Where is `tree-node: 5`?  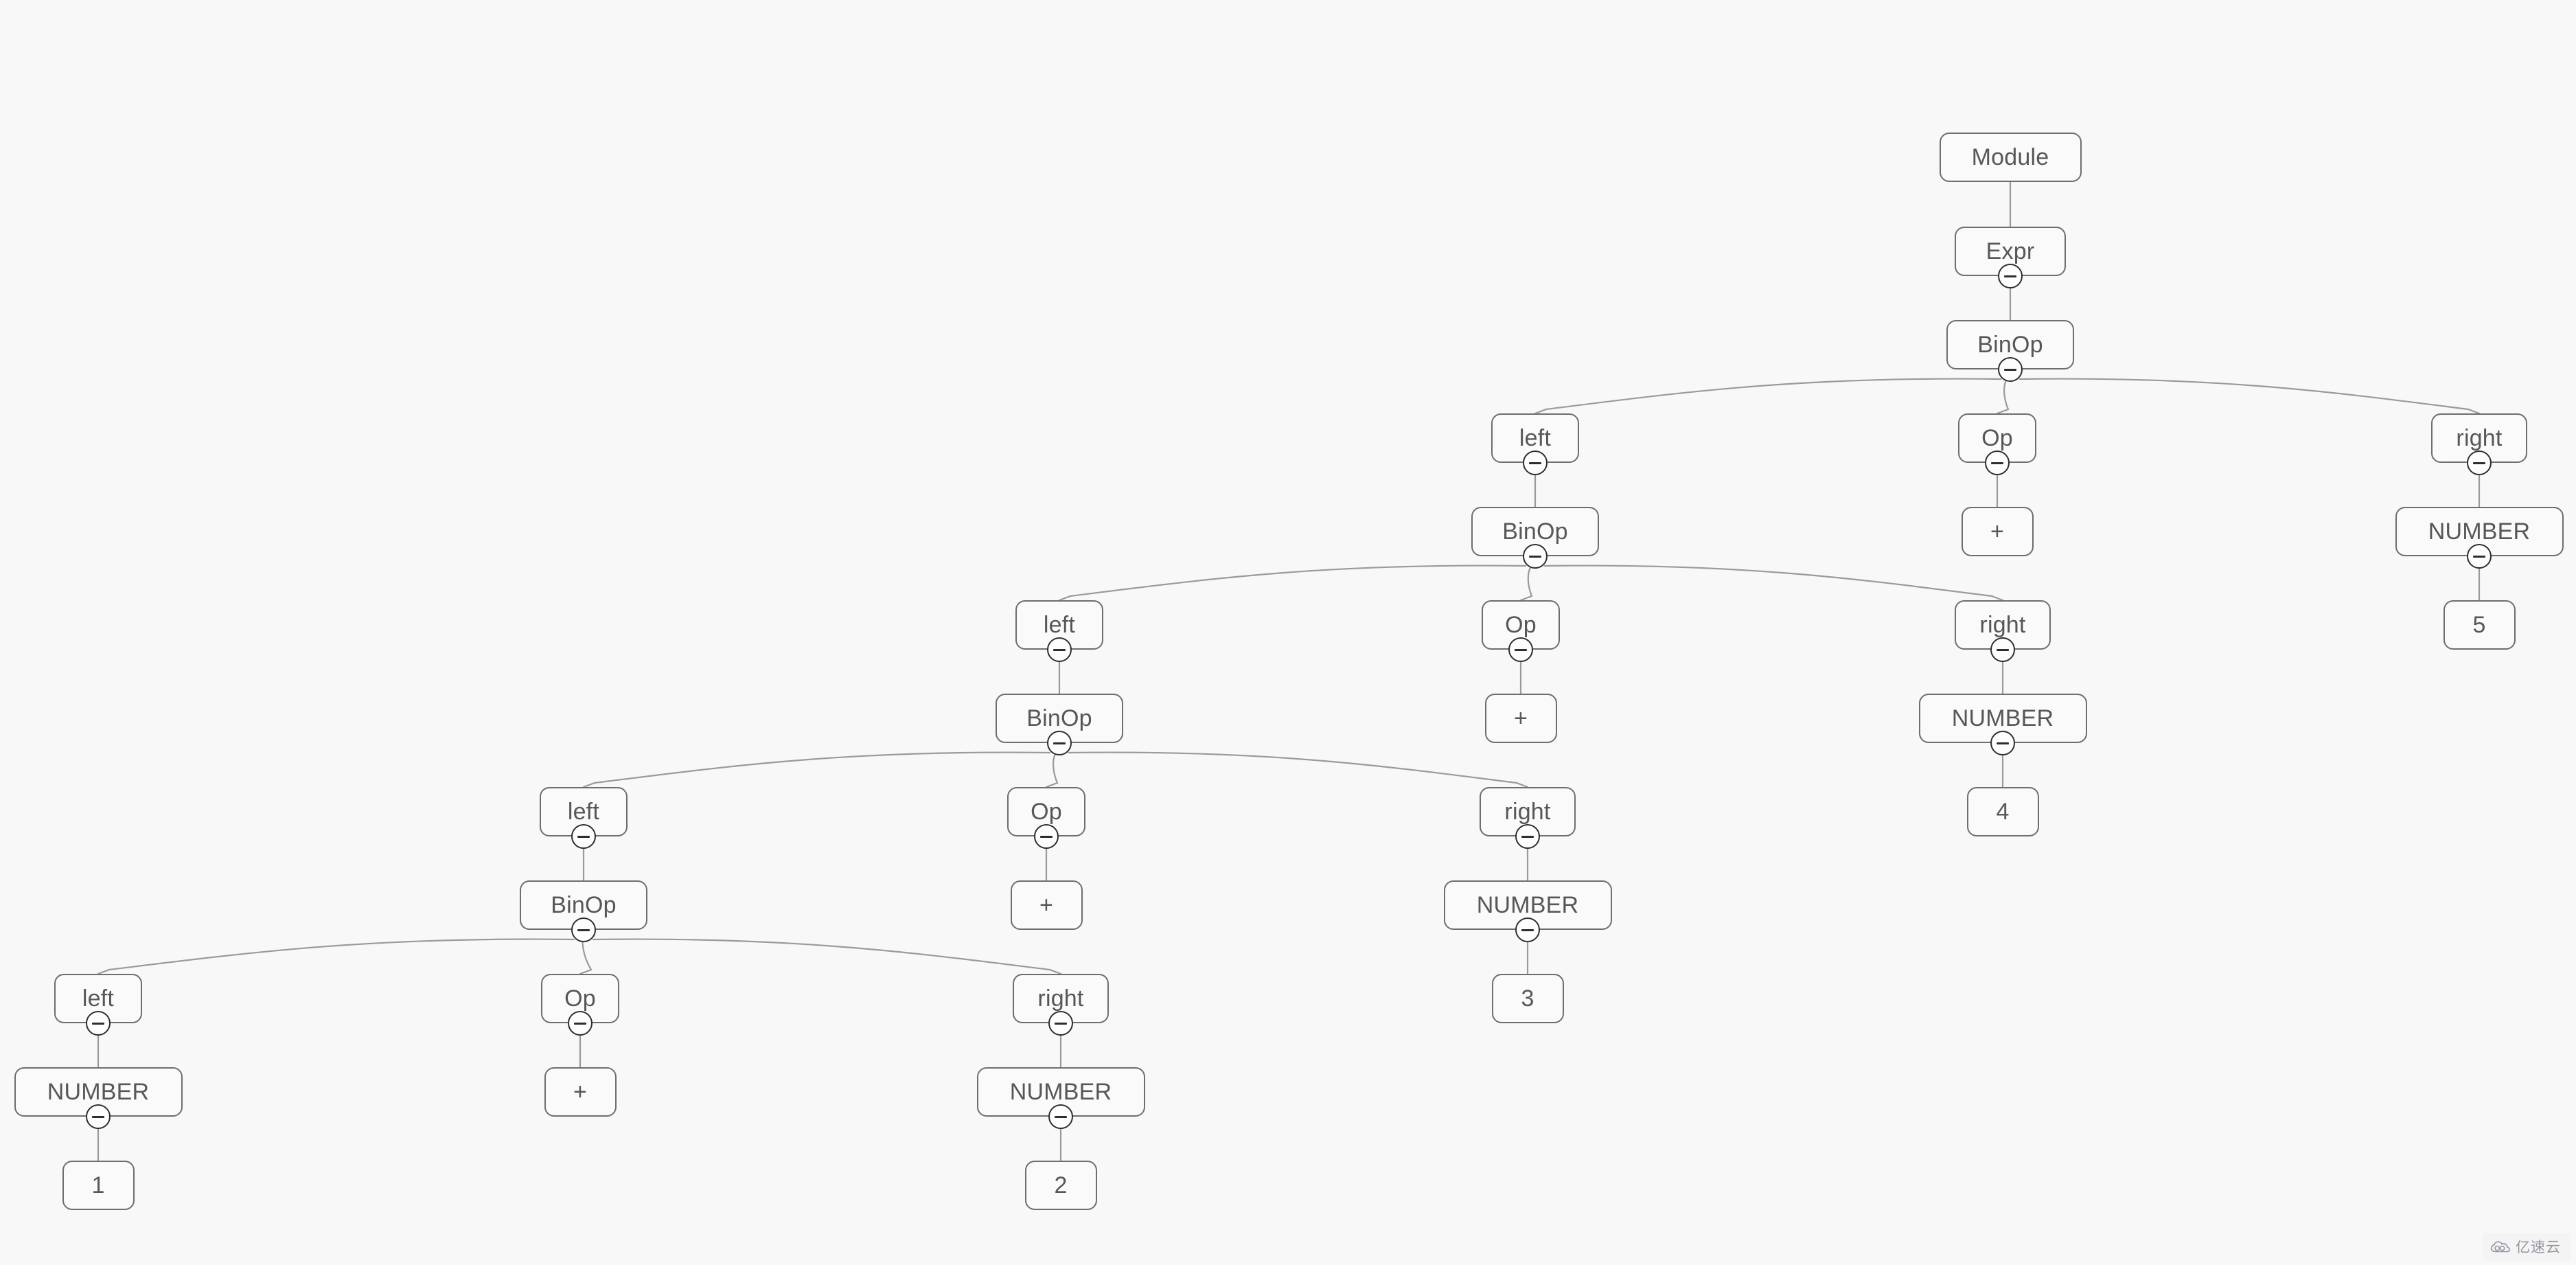 tree-node: 5 is located at coordinates (2479, 625).